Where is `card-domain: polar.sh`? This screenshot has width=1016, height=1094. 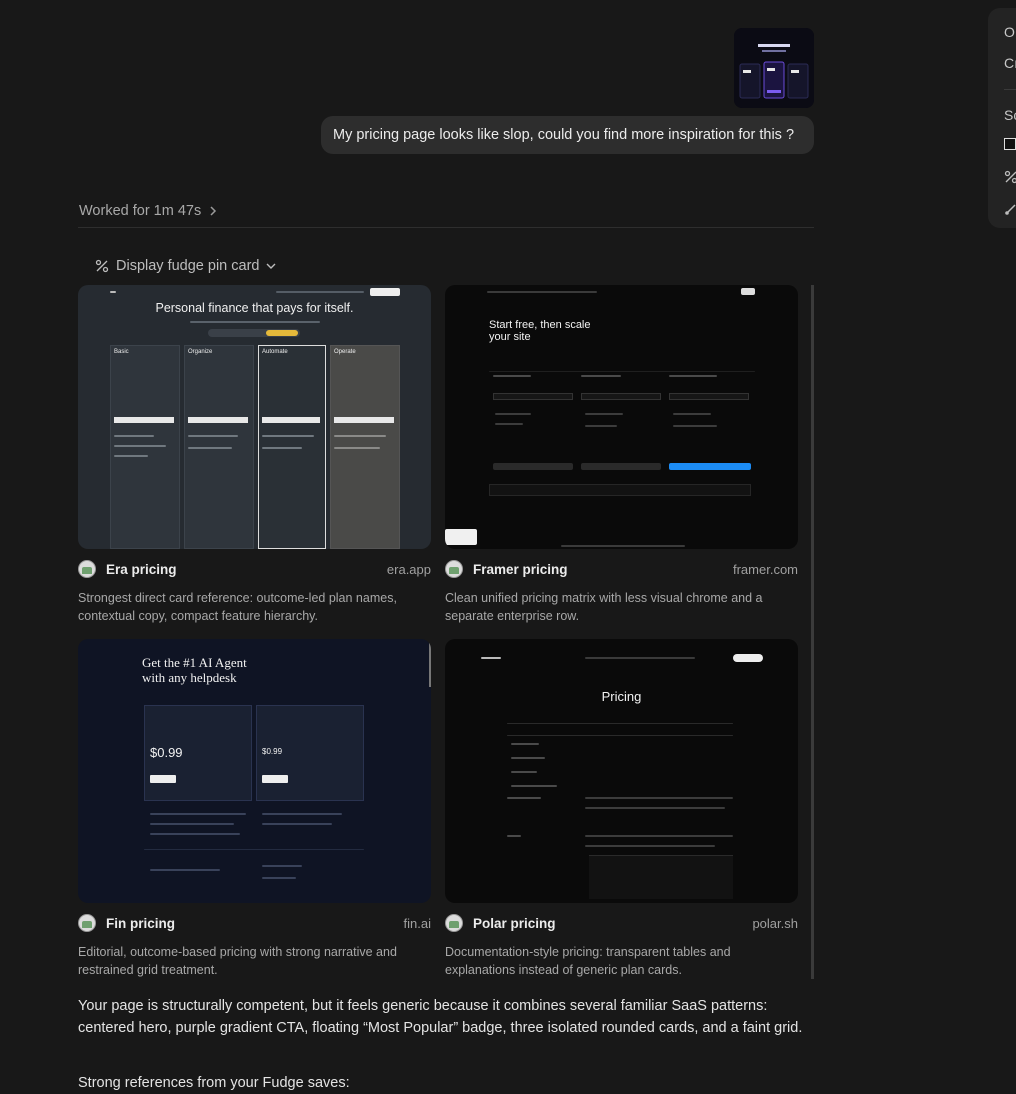 card-domain: polar.sh is located at coordinates (775, 923).